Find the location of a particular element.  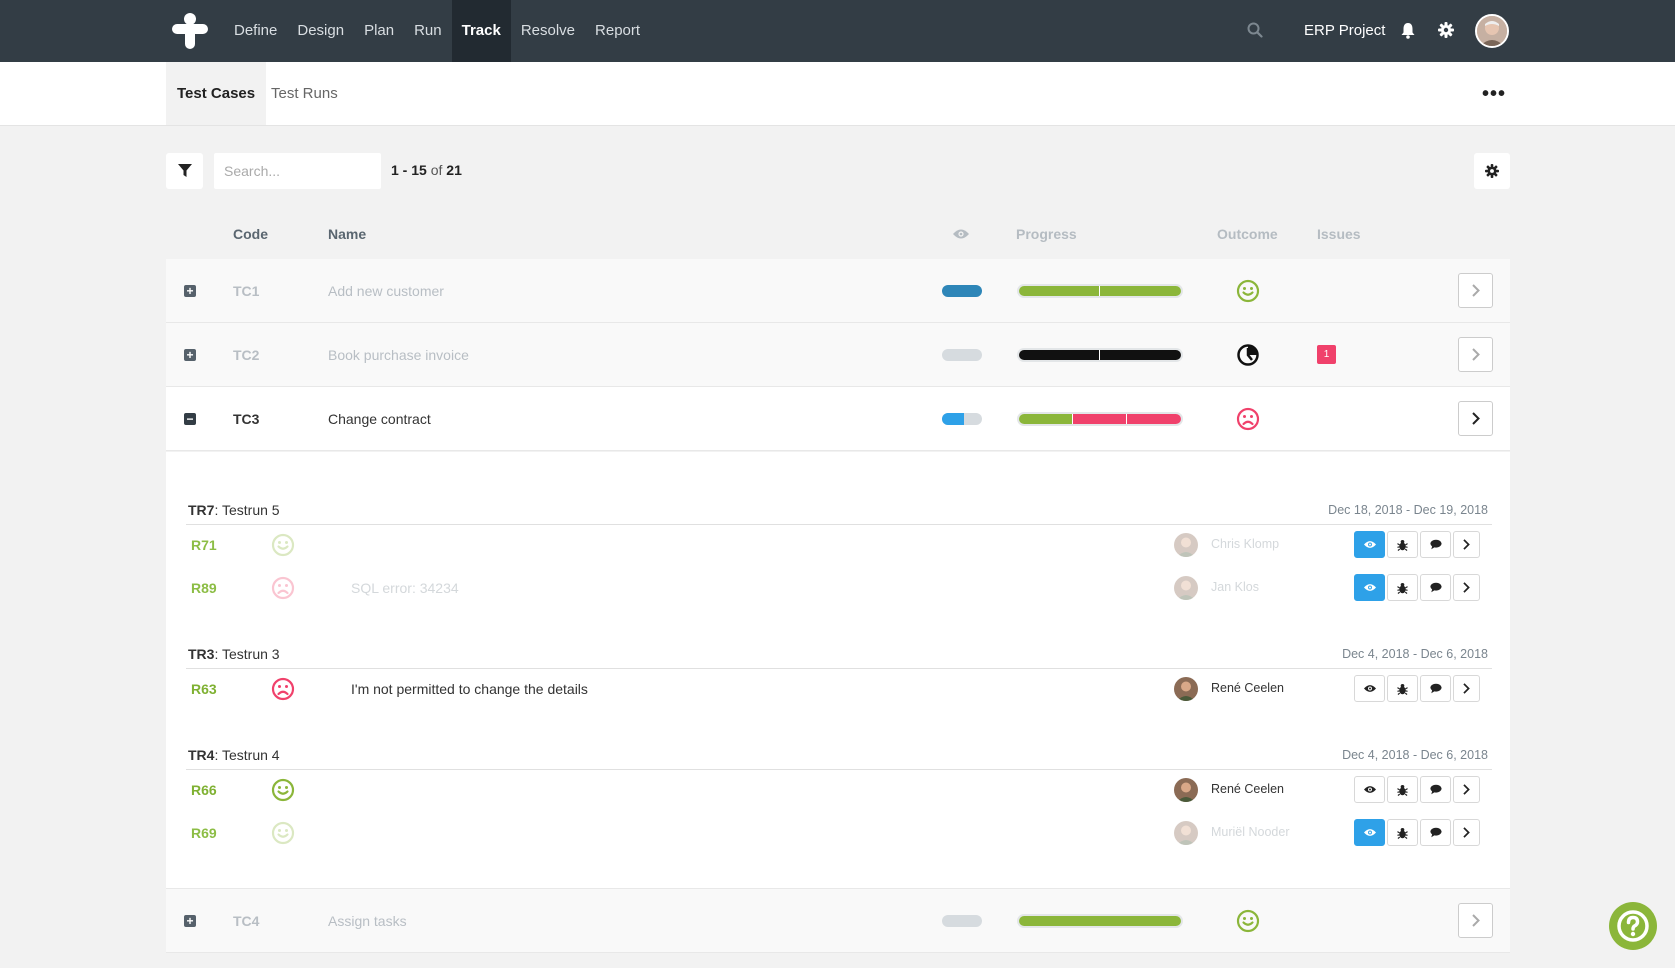

nav-define: Define is located at coordinates (255, 31).